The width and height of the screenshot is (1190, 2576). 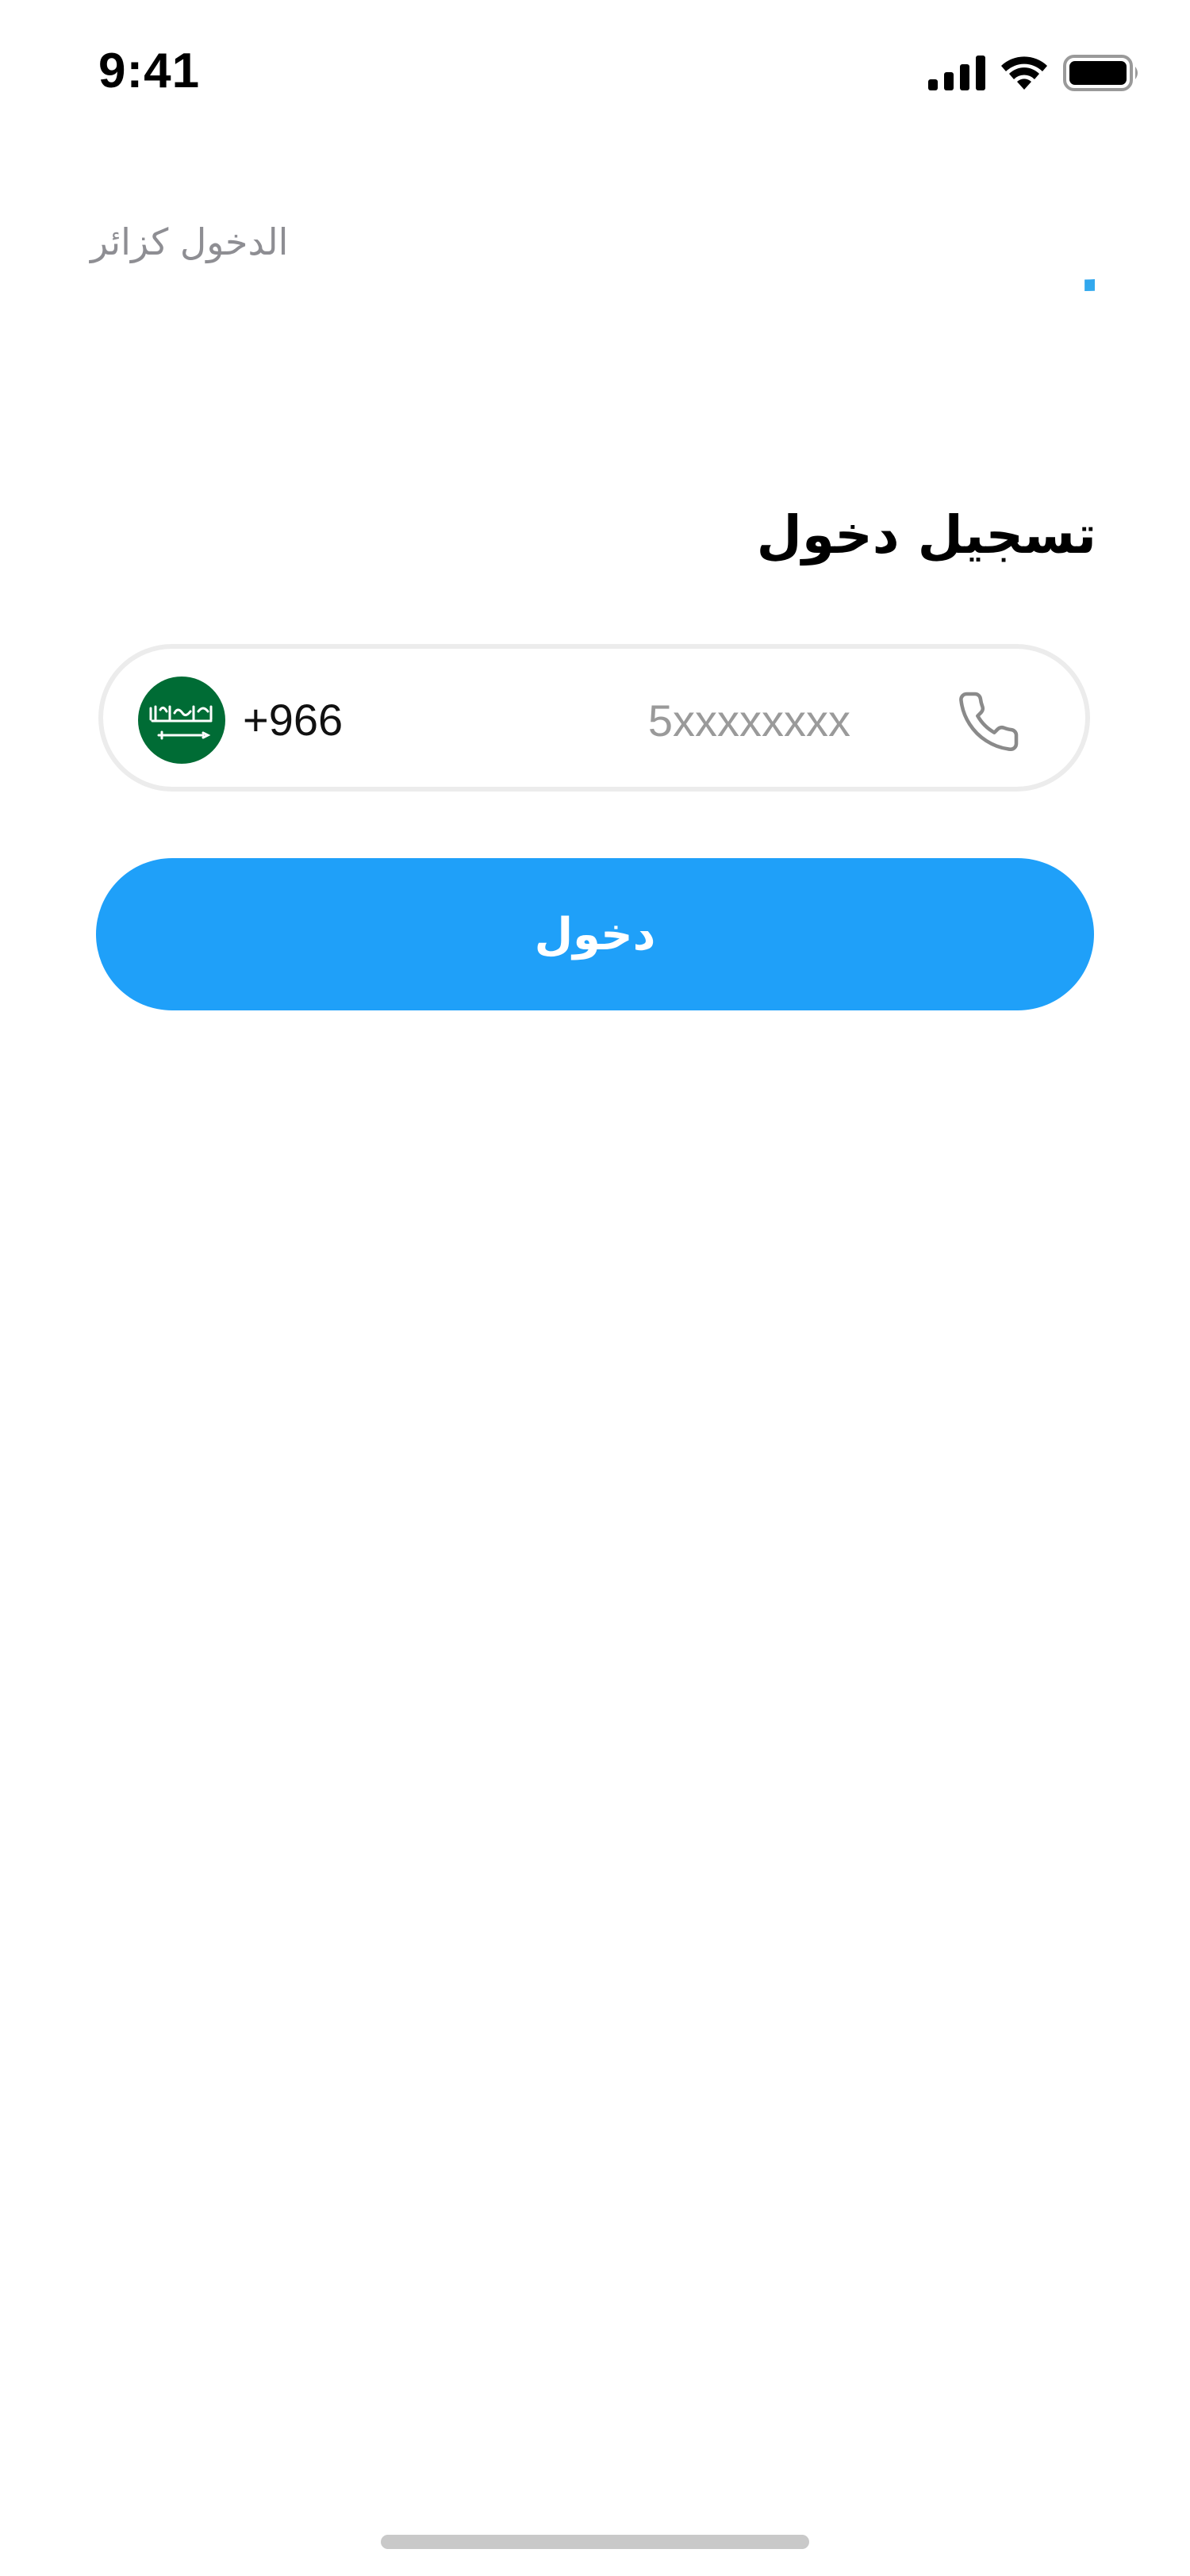 What do you see at coordinates (1024, 73) in the screenshot?
I see `wifi-icon` at bounding box center [1024, 73].